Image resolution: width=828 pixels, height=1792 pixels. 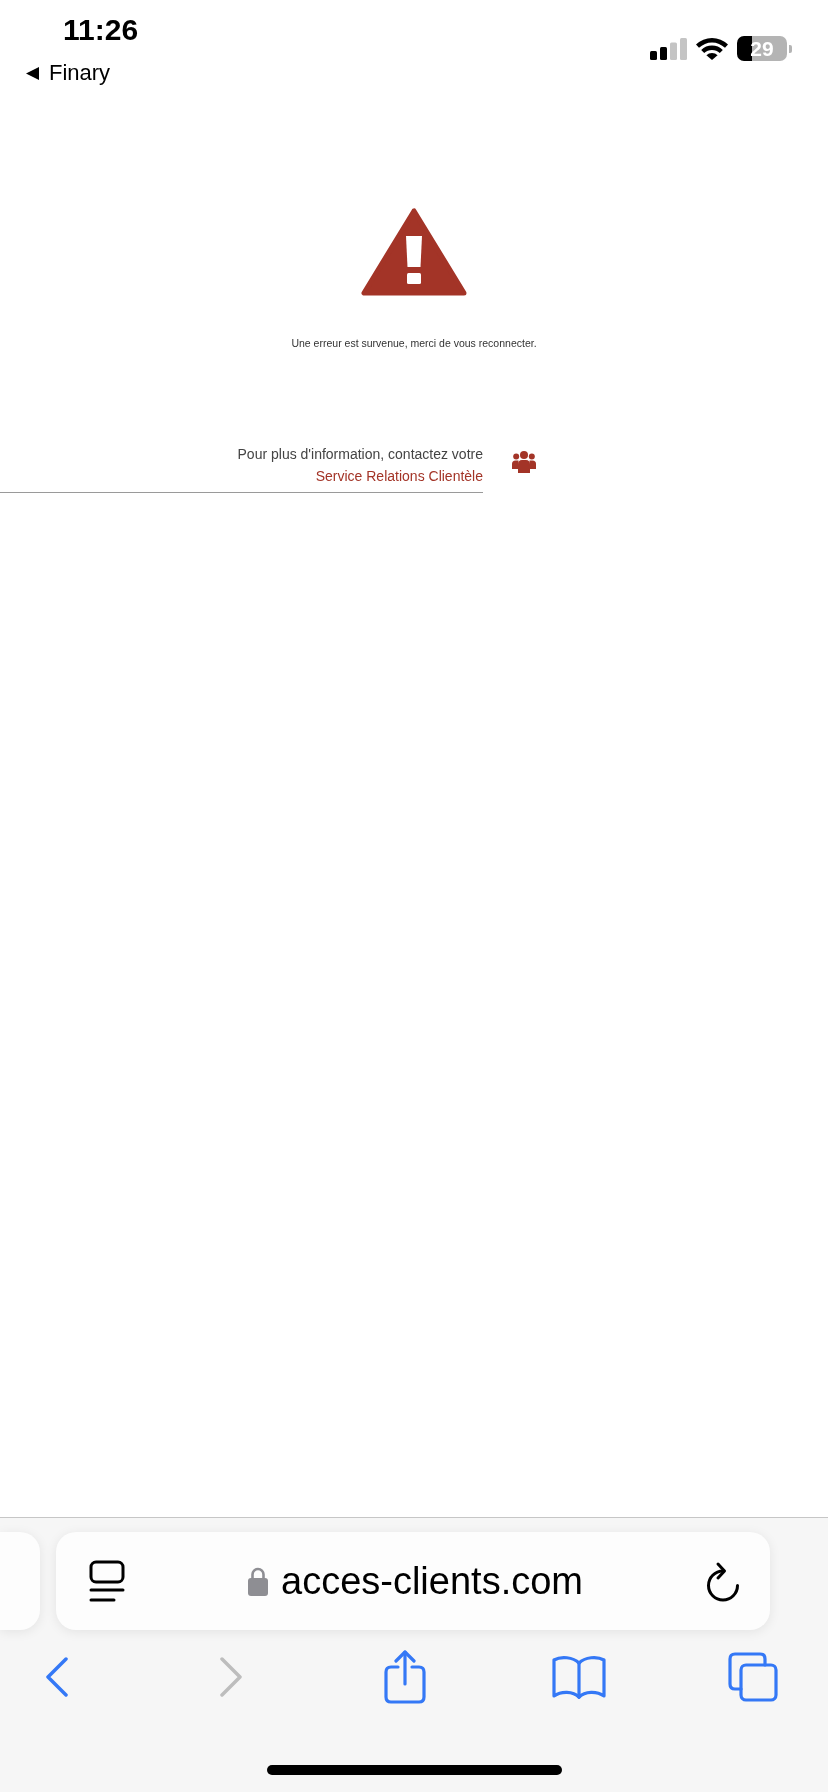 What do you see at coordinates (258, 1581) in the screenshot?
I see `lock-icon` at bounding box center [258, 1581].